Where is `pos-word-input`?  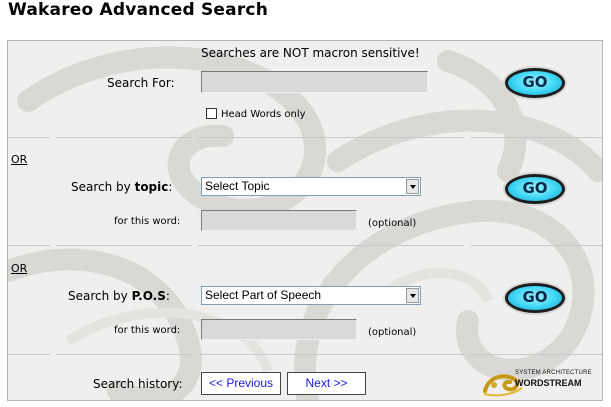
pos-word-input is located at coordinates (279, 329).